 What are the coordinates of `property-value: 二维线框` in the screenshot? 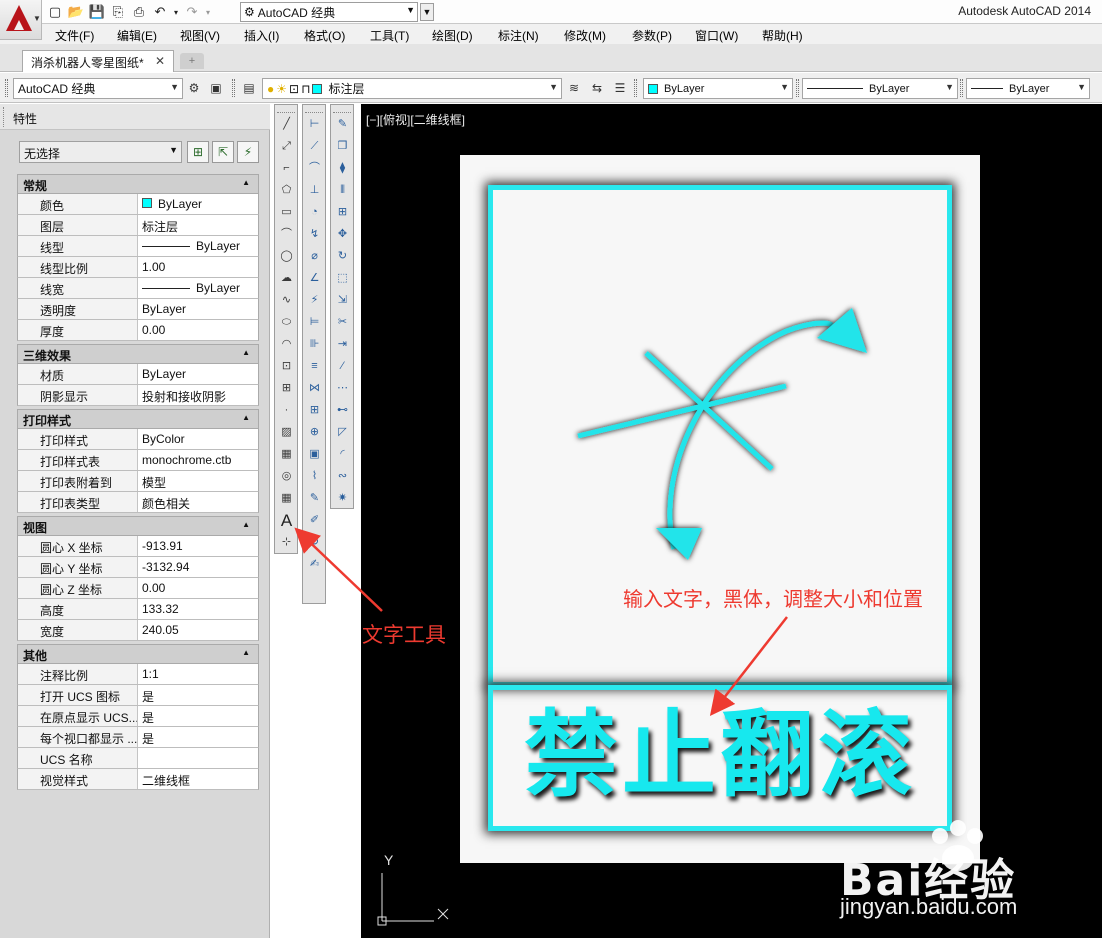 It's located at (198, 779).